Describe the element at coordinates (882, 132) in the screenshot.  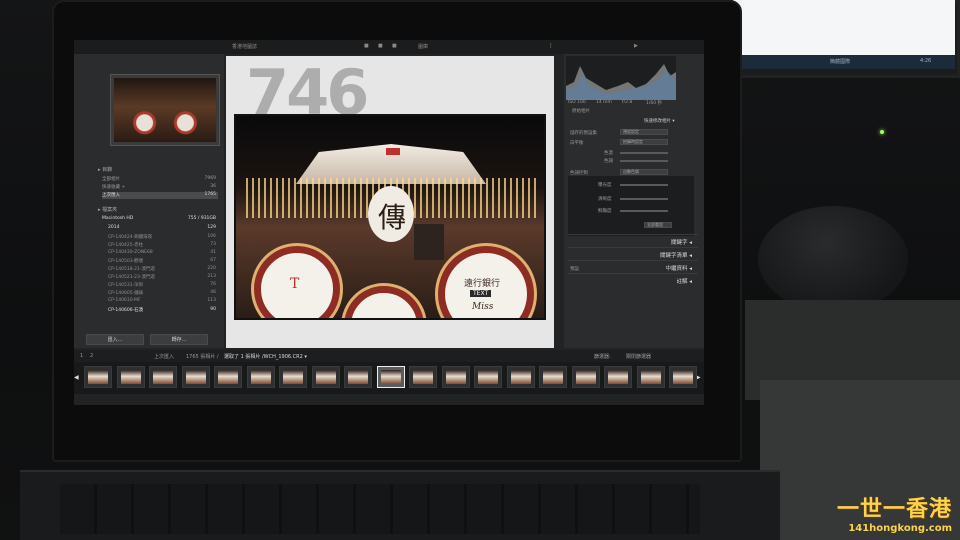
I see `status-led` at that location.